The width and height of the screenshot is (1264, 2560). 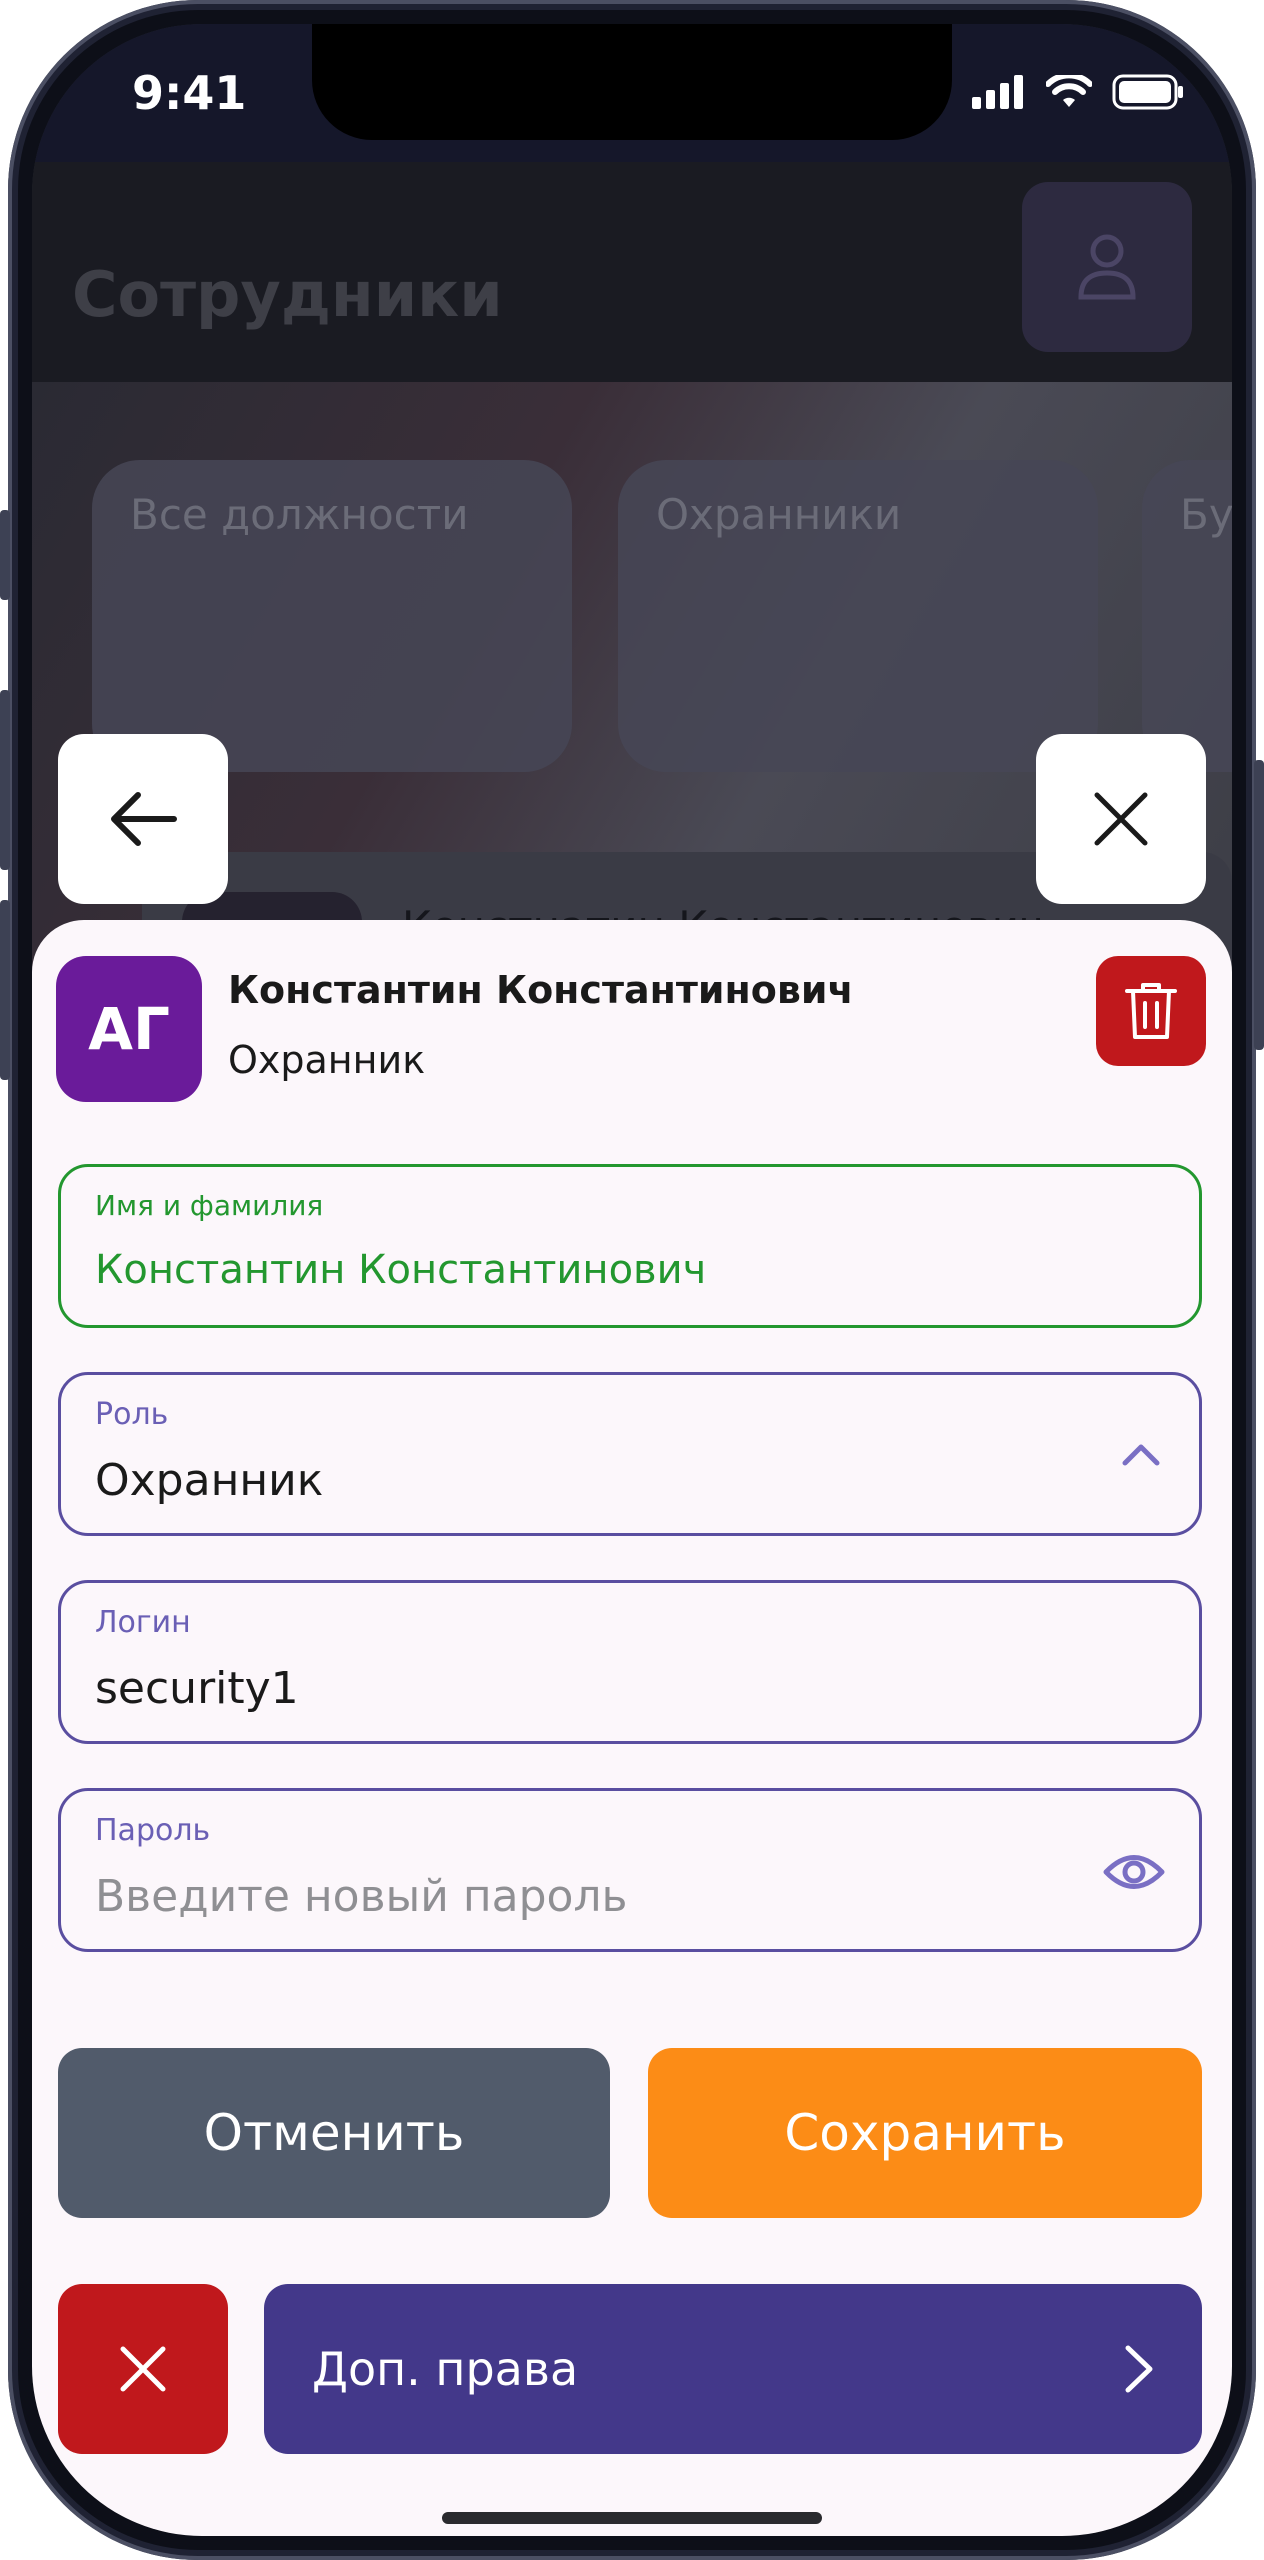 I want to click on employee-name: Константин Константинович, so click(x=541, y=990).